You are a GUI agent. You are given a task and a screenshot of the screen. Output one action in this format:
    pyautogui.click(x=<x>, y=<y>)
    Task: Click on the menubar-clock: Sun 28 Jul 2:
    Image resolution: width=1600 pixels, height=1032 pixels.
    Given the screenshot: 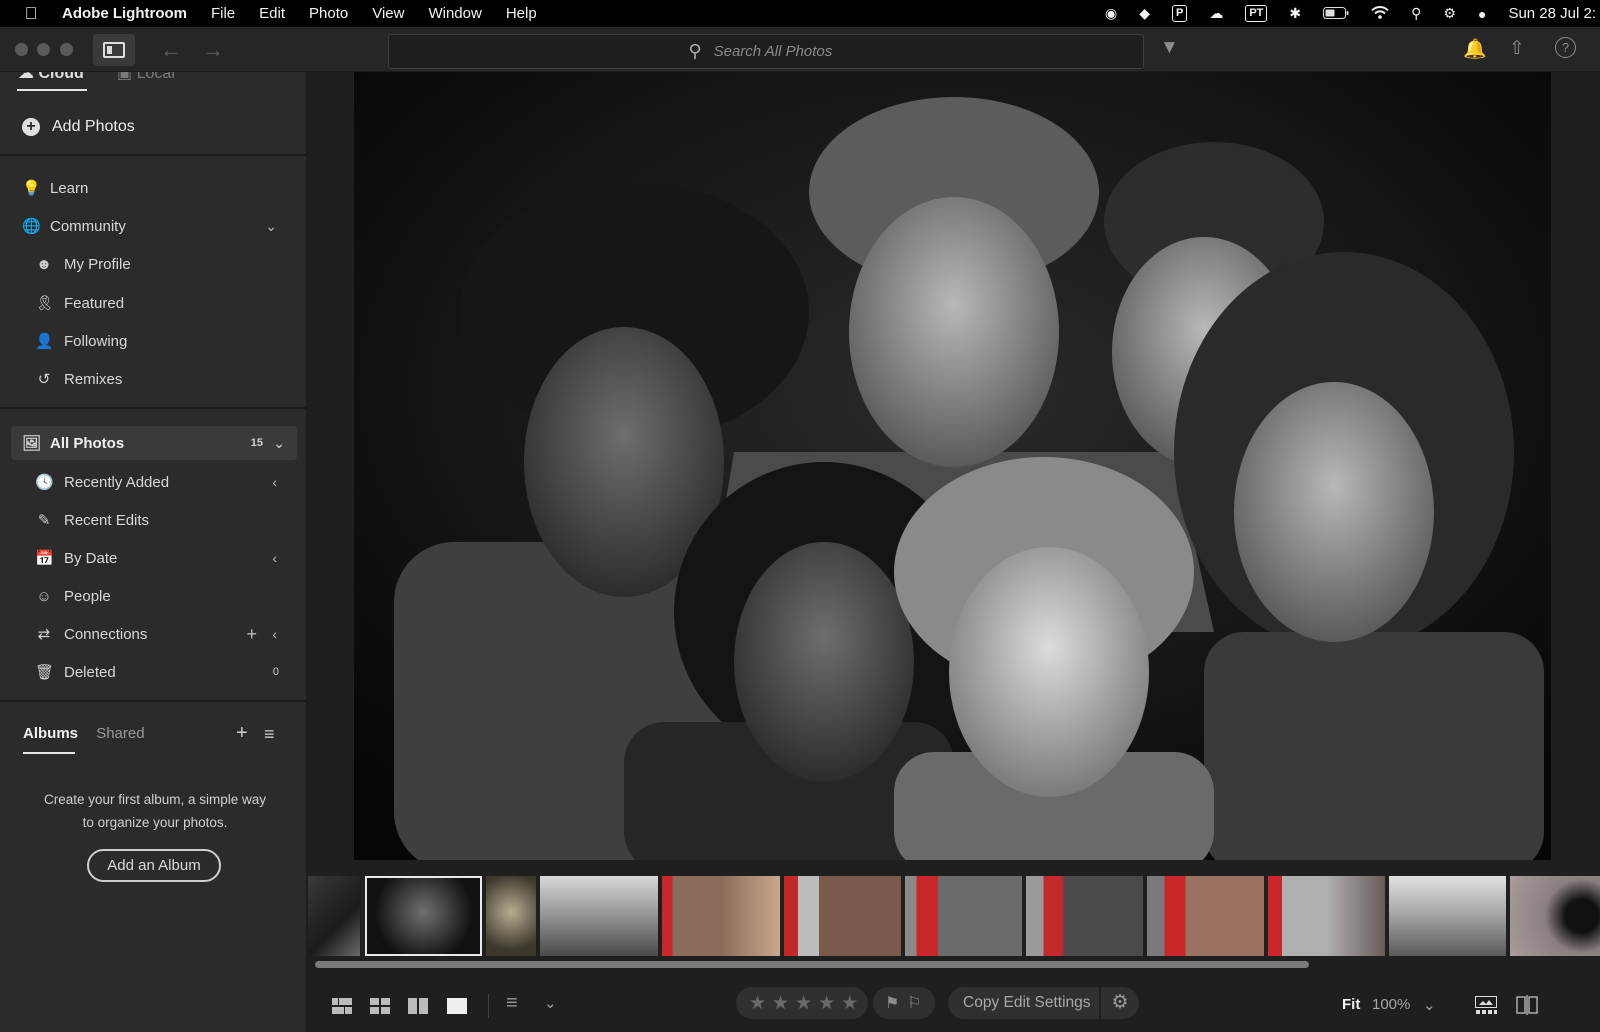 What is the action you would take?
    pyautogui.click(x=1552, y=13)
    